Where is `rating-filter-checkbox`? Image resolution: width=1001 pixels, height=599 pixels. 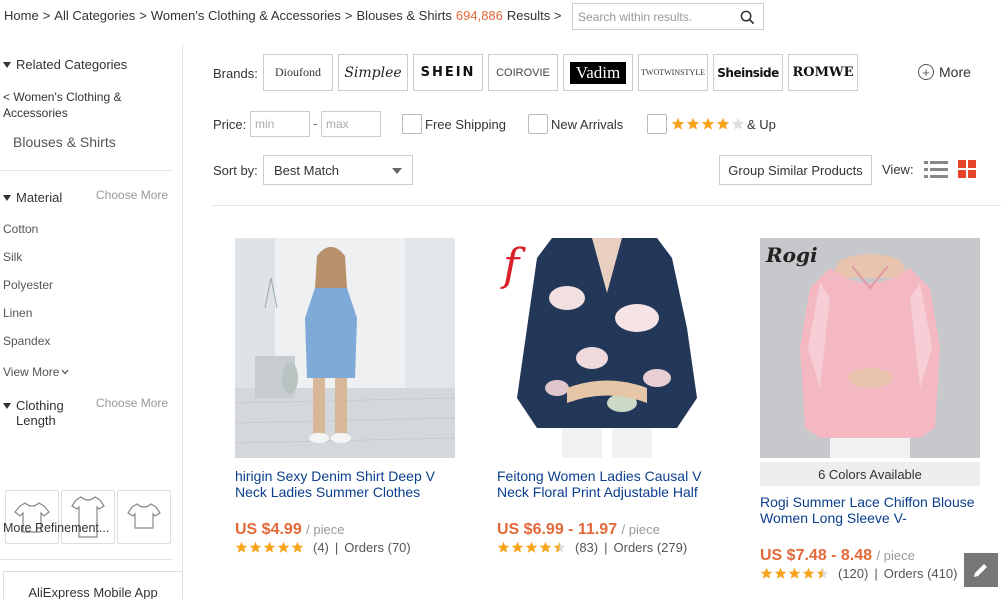
rating-filter-checkbox is located at coordinates (657, 124).